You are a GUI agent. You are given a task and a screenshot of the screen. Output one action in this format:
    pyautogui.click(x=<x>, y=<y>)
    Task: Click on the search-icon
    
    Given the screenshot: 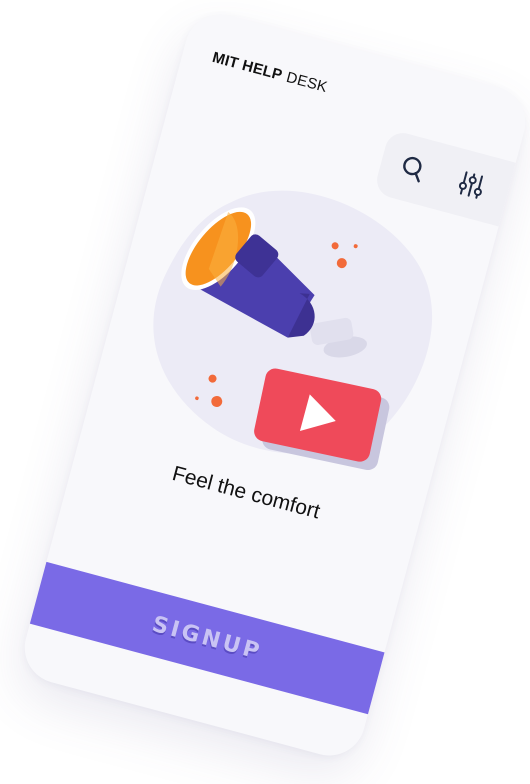 What is the action you would take?
    pyautogui.click(x=412, y=169)
    